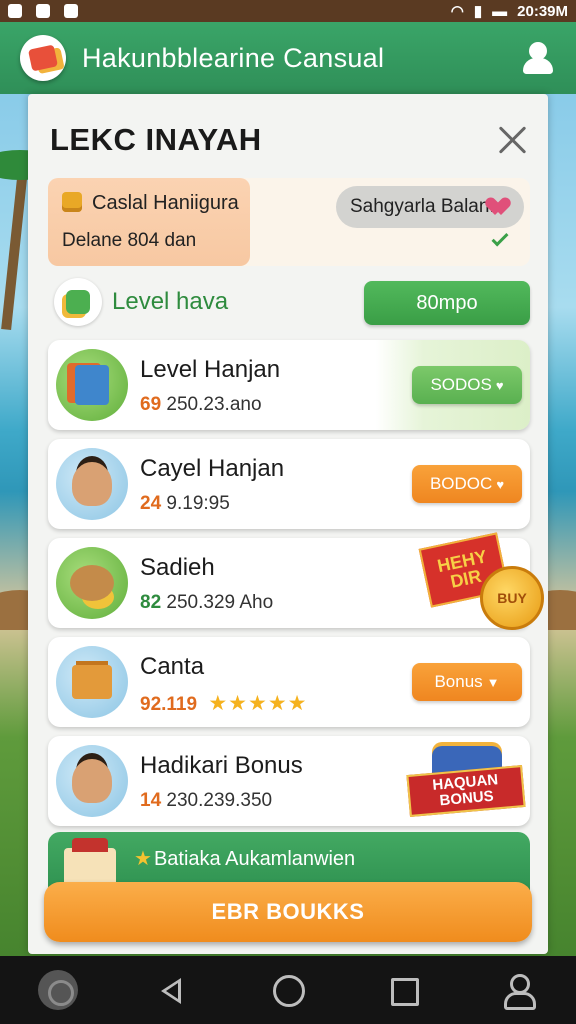 The height and width of the screenshot is (1024, 576). Describe the element at coordinates (43, 11) in the screenshot. I see `media-notification-icon` at that location.